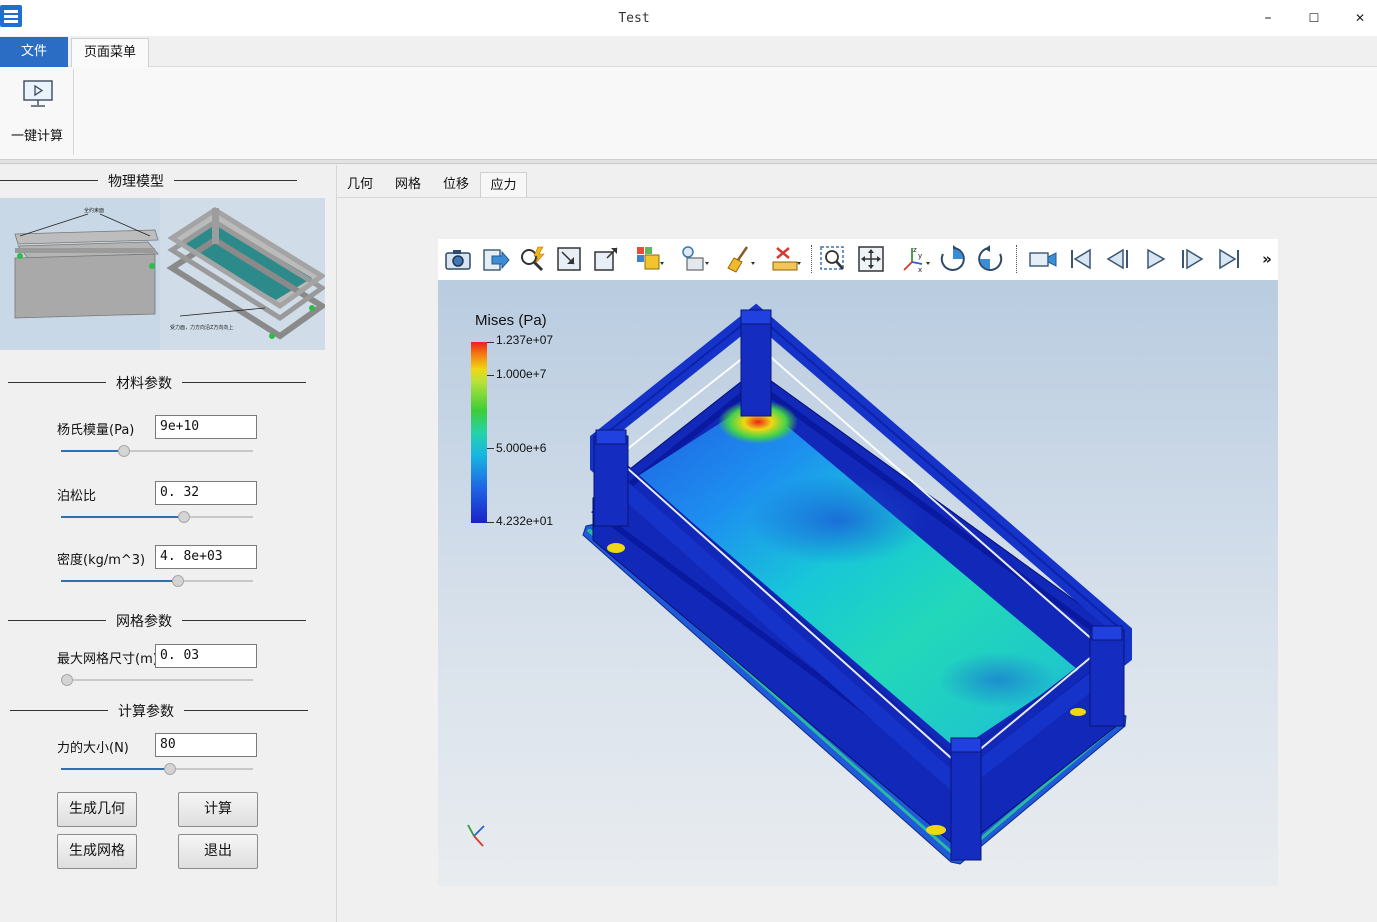 The height and width of the screenshot is (922, 1377). What do you see at coordinates (1357, 18) in the screenshot?
I see `close-button: ✕` at bounding box center [1357, 18].